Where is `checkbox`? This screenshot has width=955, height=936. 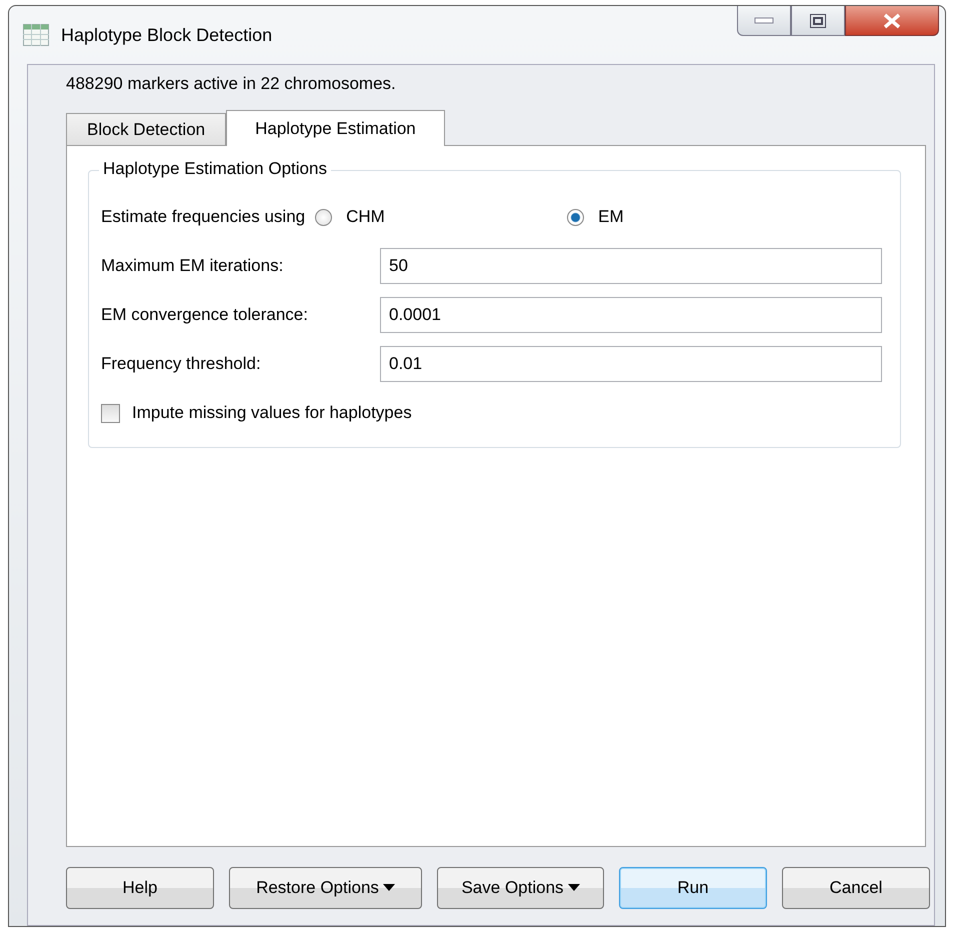 checkbox is located at coordinates (110, 413).